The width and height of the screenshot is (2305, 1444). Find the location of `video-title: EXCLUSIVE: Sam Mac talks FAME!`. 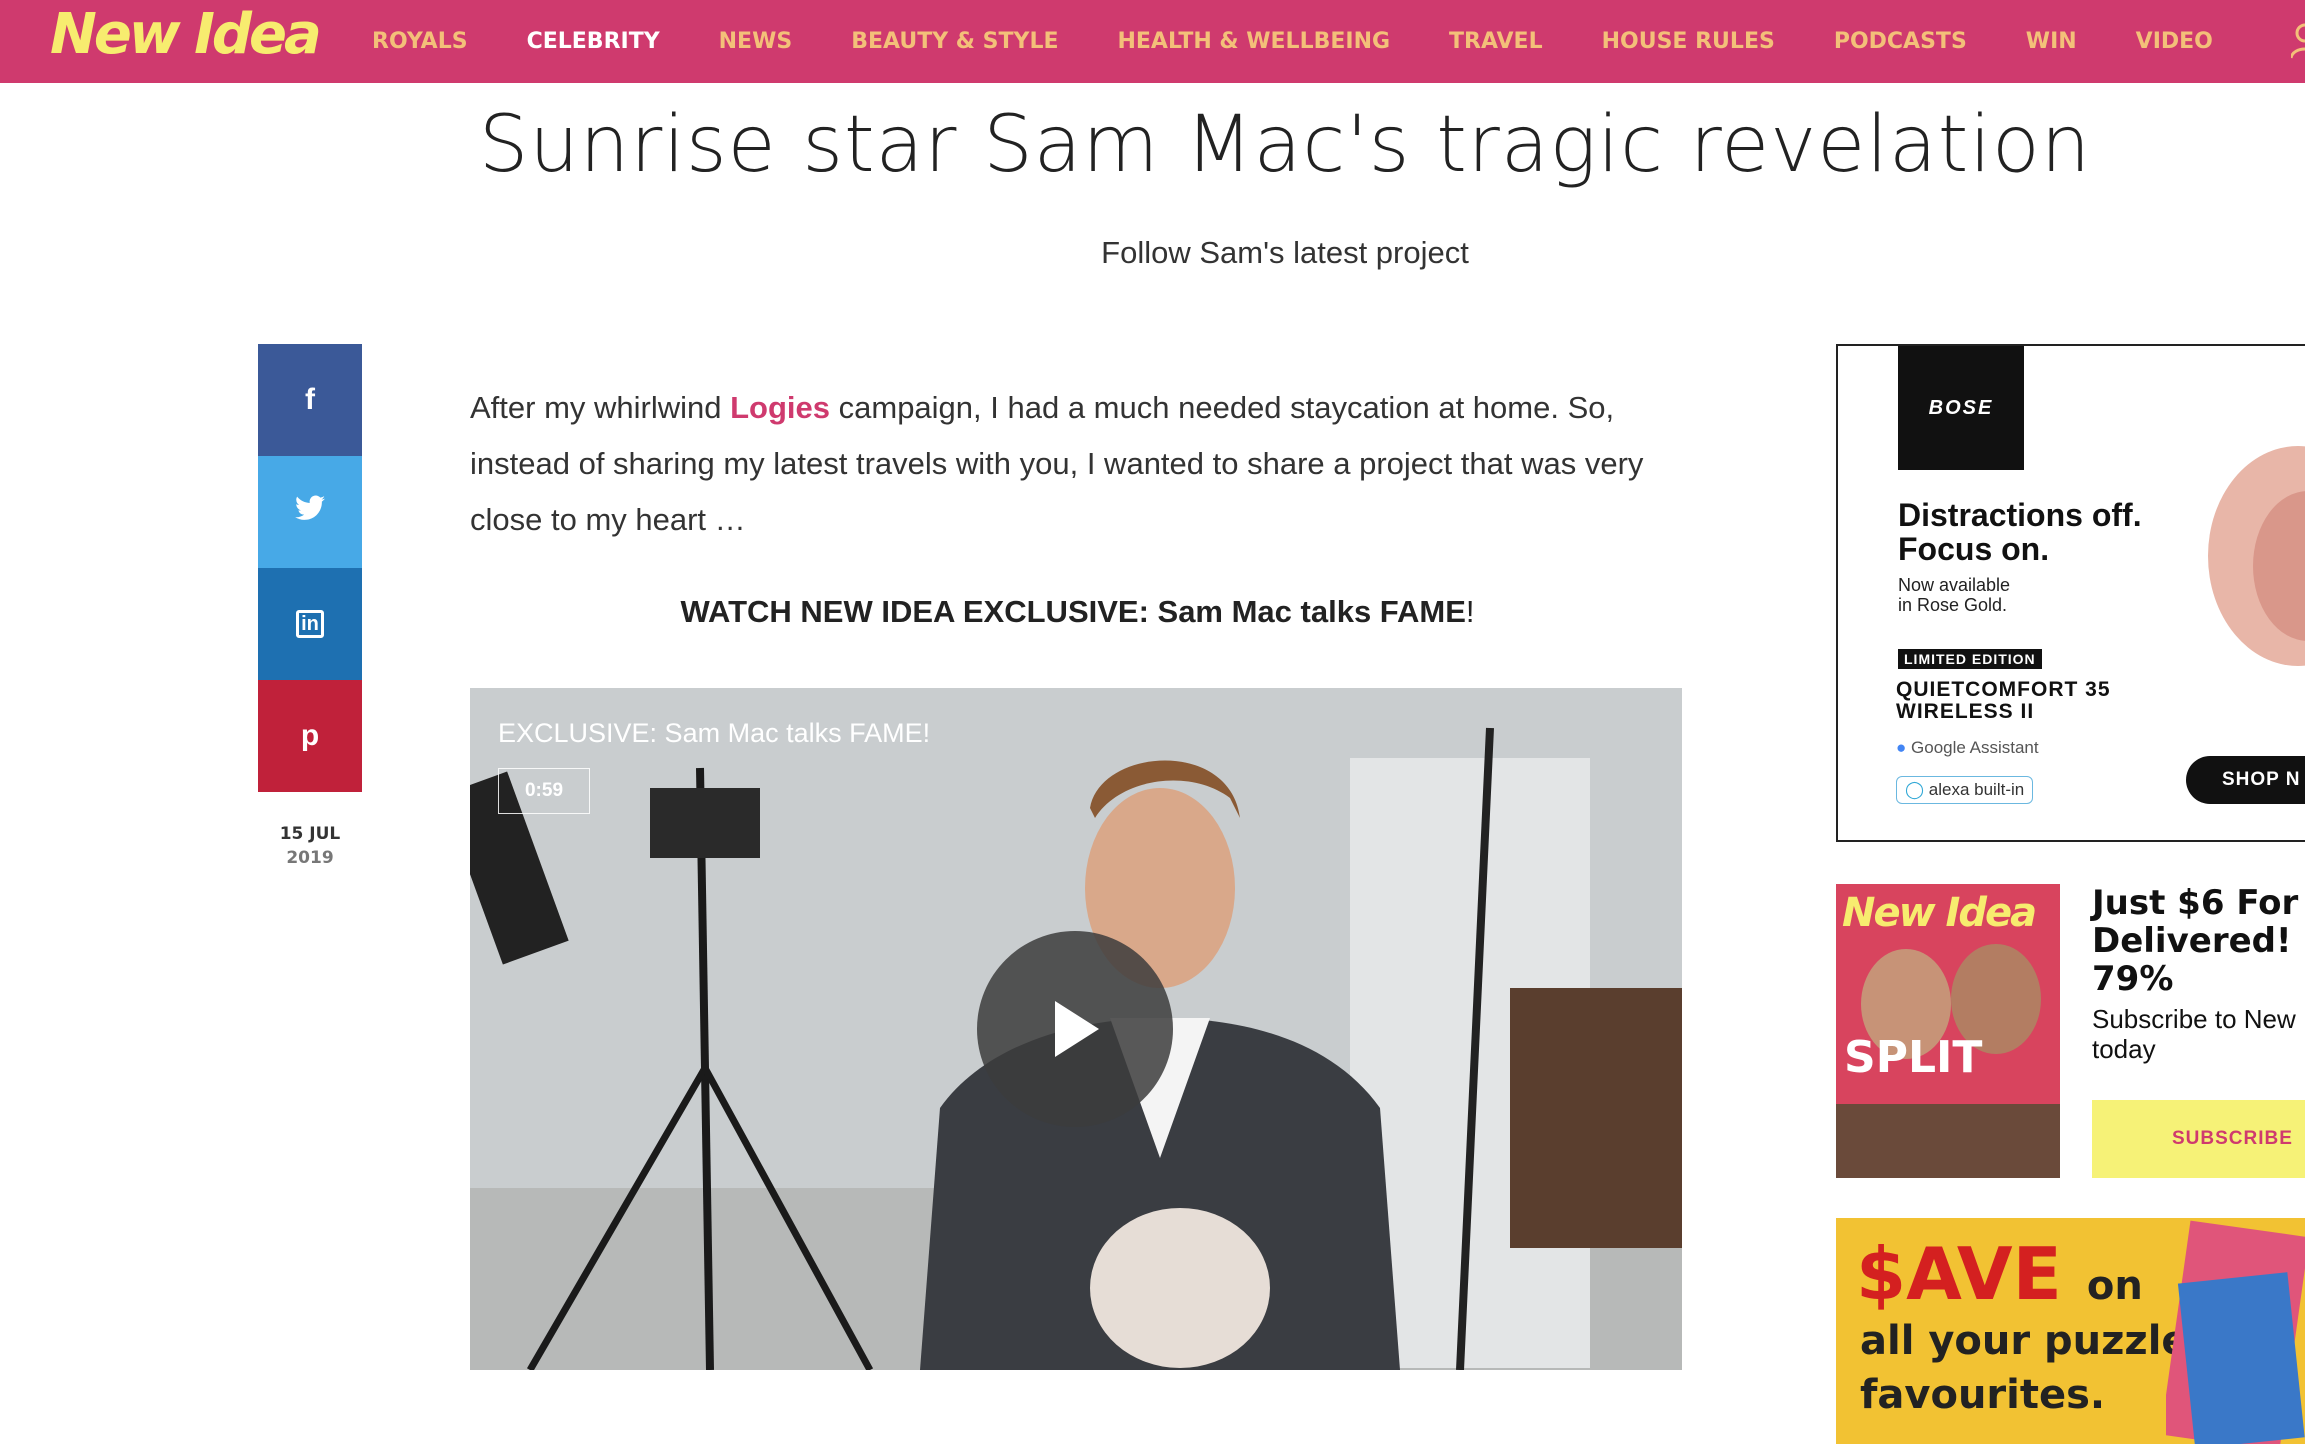

video-title: EXCLUSIVE: Sam Mac talks FAME! is located at coordinates (714, 733).